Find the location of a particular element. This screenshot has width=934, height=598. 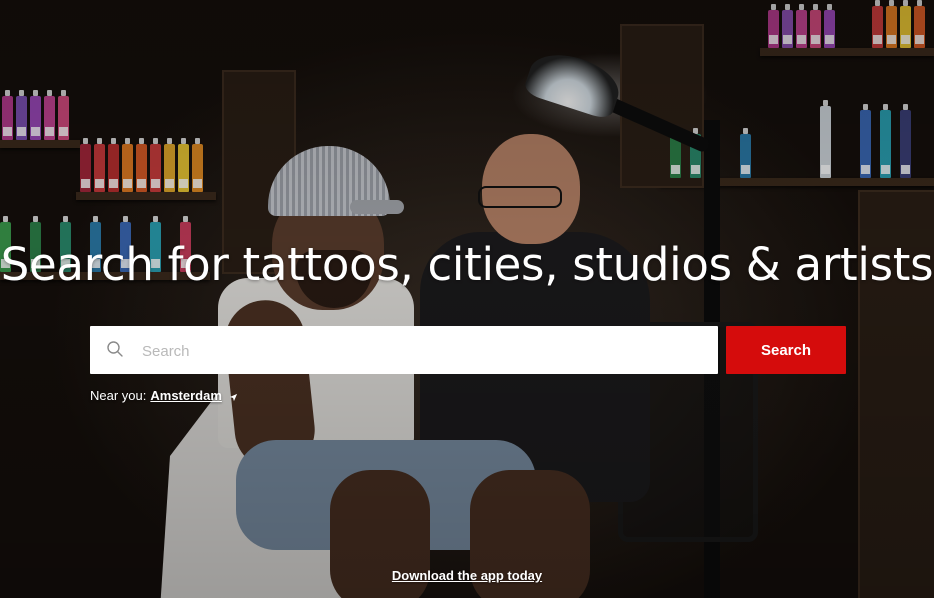

download-app-container: Download the app today is located at coordinates (467, 576).